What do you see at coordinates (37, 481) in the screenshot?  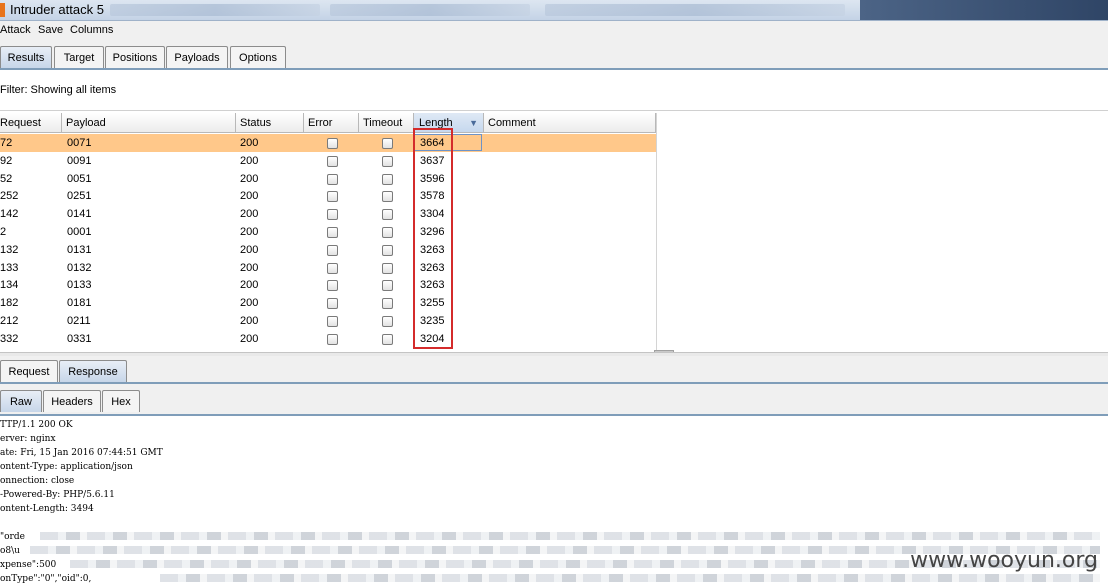 I see `response-line: onnection: close` at bounding box center [37, 481].